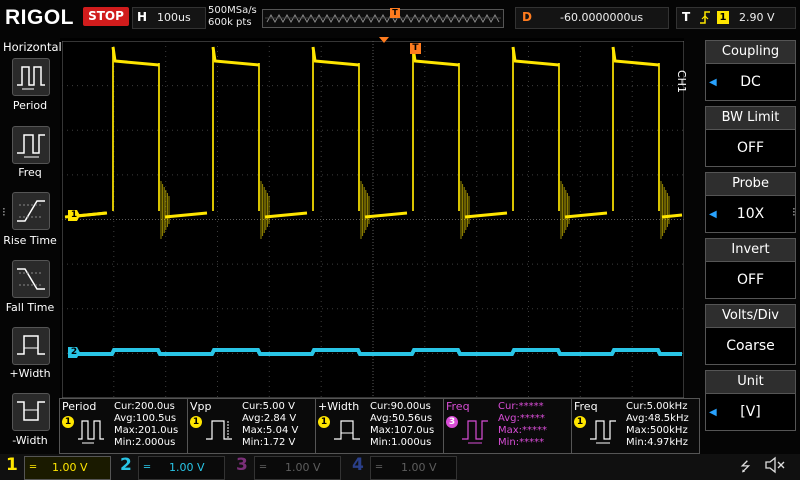  I want to click on coupling-arrow-icon: ◀, so click(713, 82).